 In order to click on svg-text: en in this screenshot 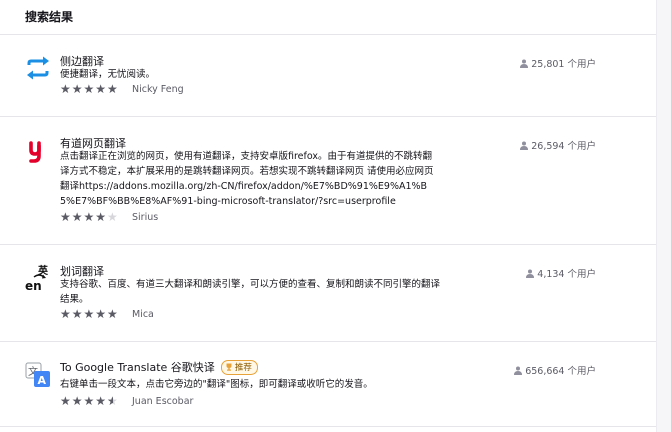, I will do `click(33, 286)`.